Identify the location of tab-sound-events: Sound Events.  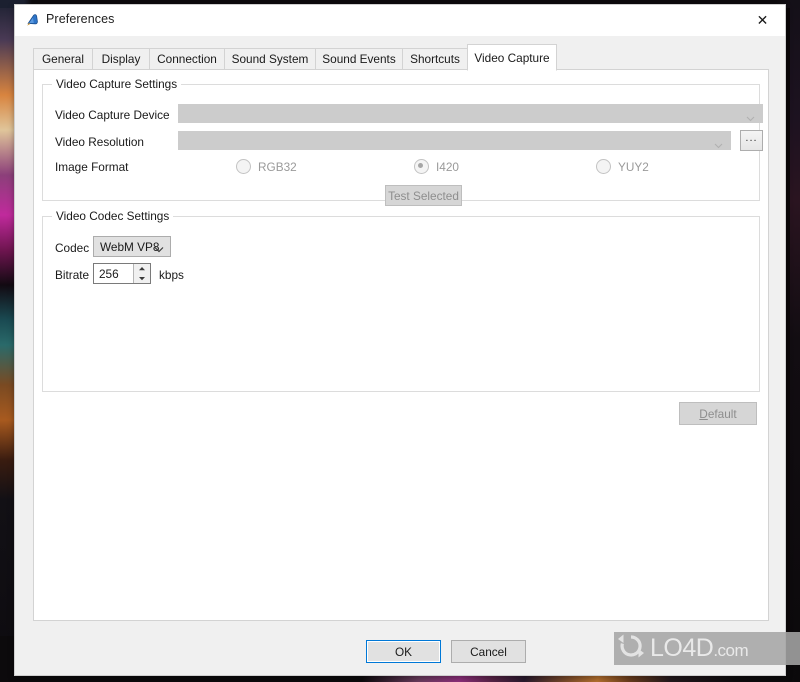
(359, 59).